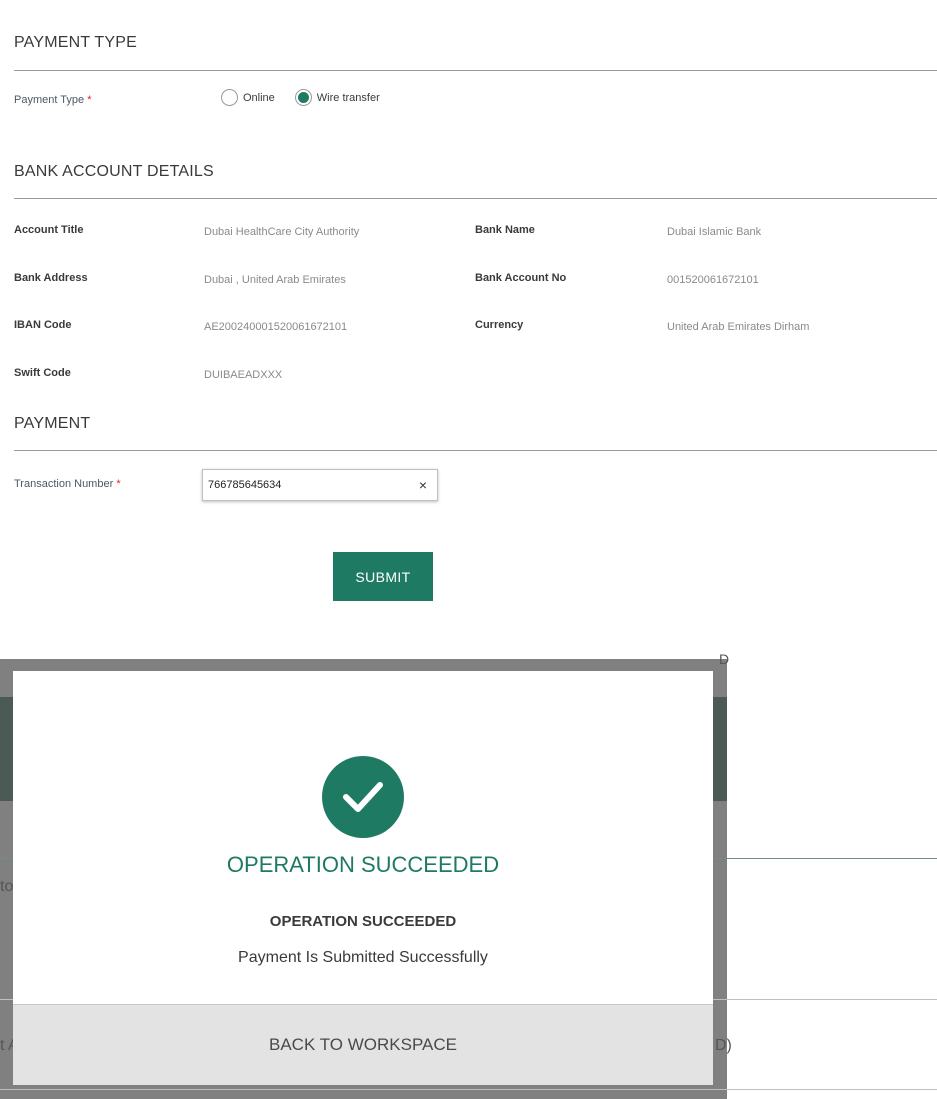 This screenshot has height=1099, width=937. What do you see at coordinates (423, 485) in the screenshot?
I see `clear-icon: ×` at bounding box center [423, 485].